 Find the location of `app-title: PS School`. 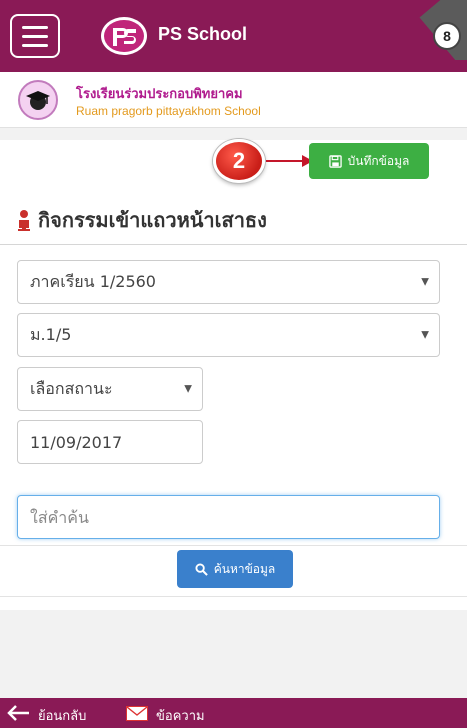

app-title: PS School is located at coordinates (203, 34).